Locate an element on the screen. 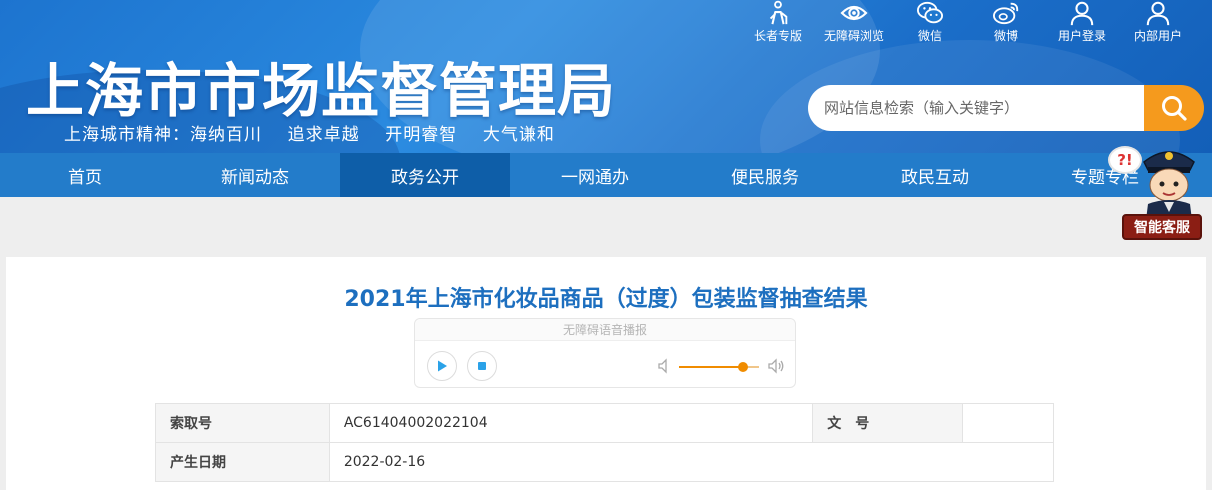  volume-high-icon is located at coordinates (776, 366).